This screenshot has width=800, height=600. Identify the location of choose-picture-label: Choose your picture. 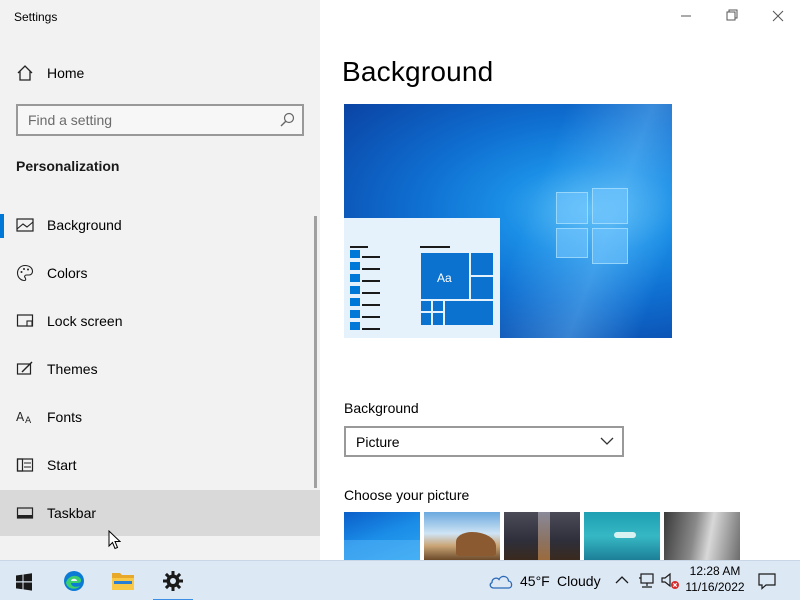
(407, 495).